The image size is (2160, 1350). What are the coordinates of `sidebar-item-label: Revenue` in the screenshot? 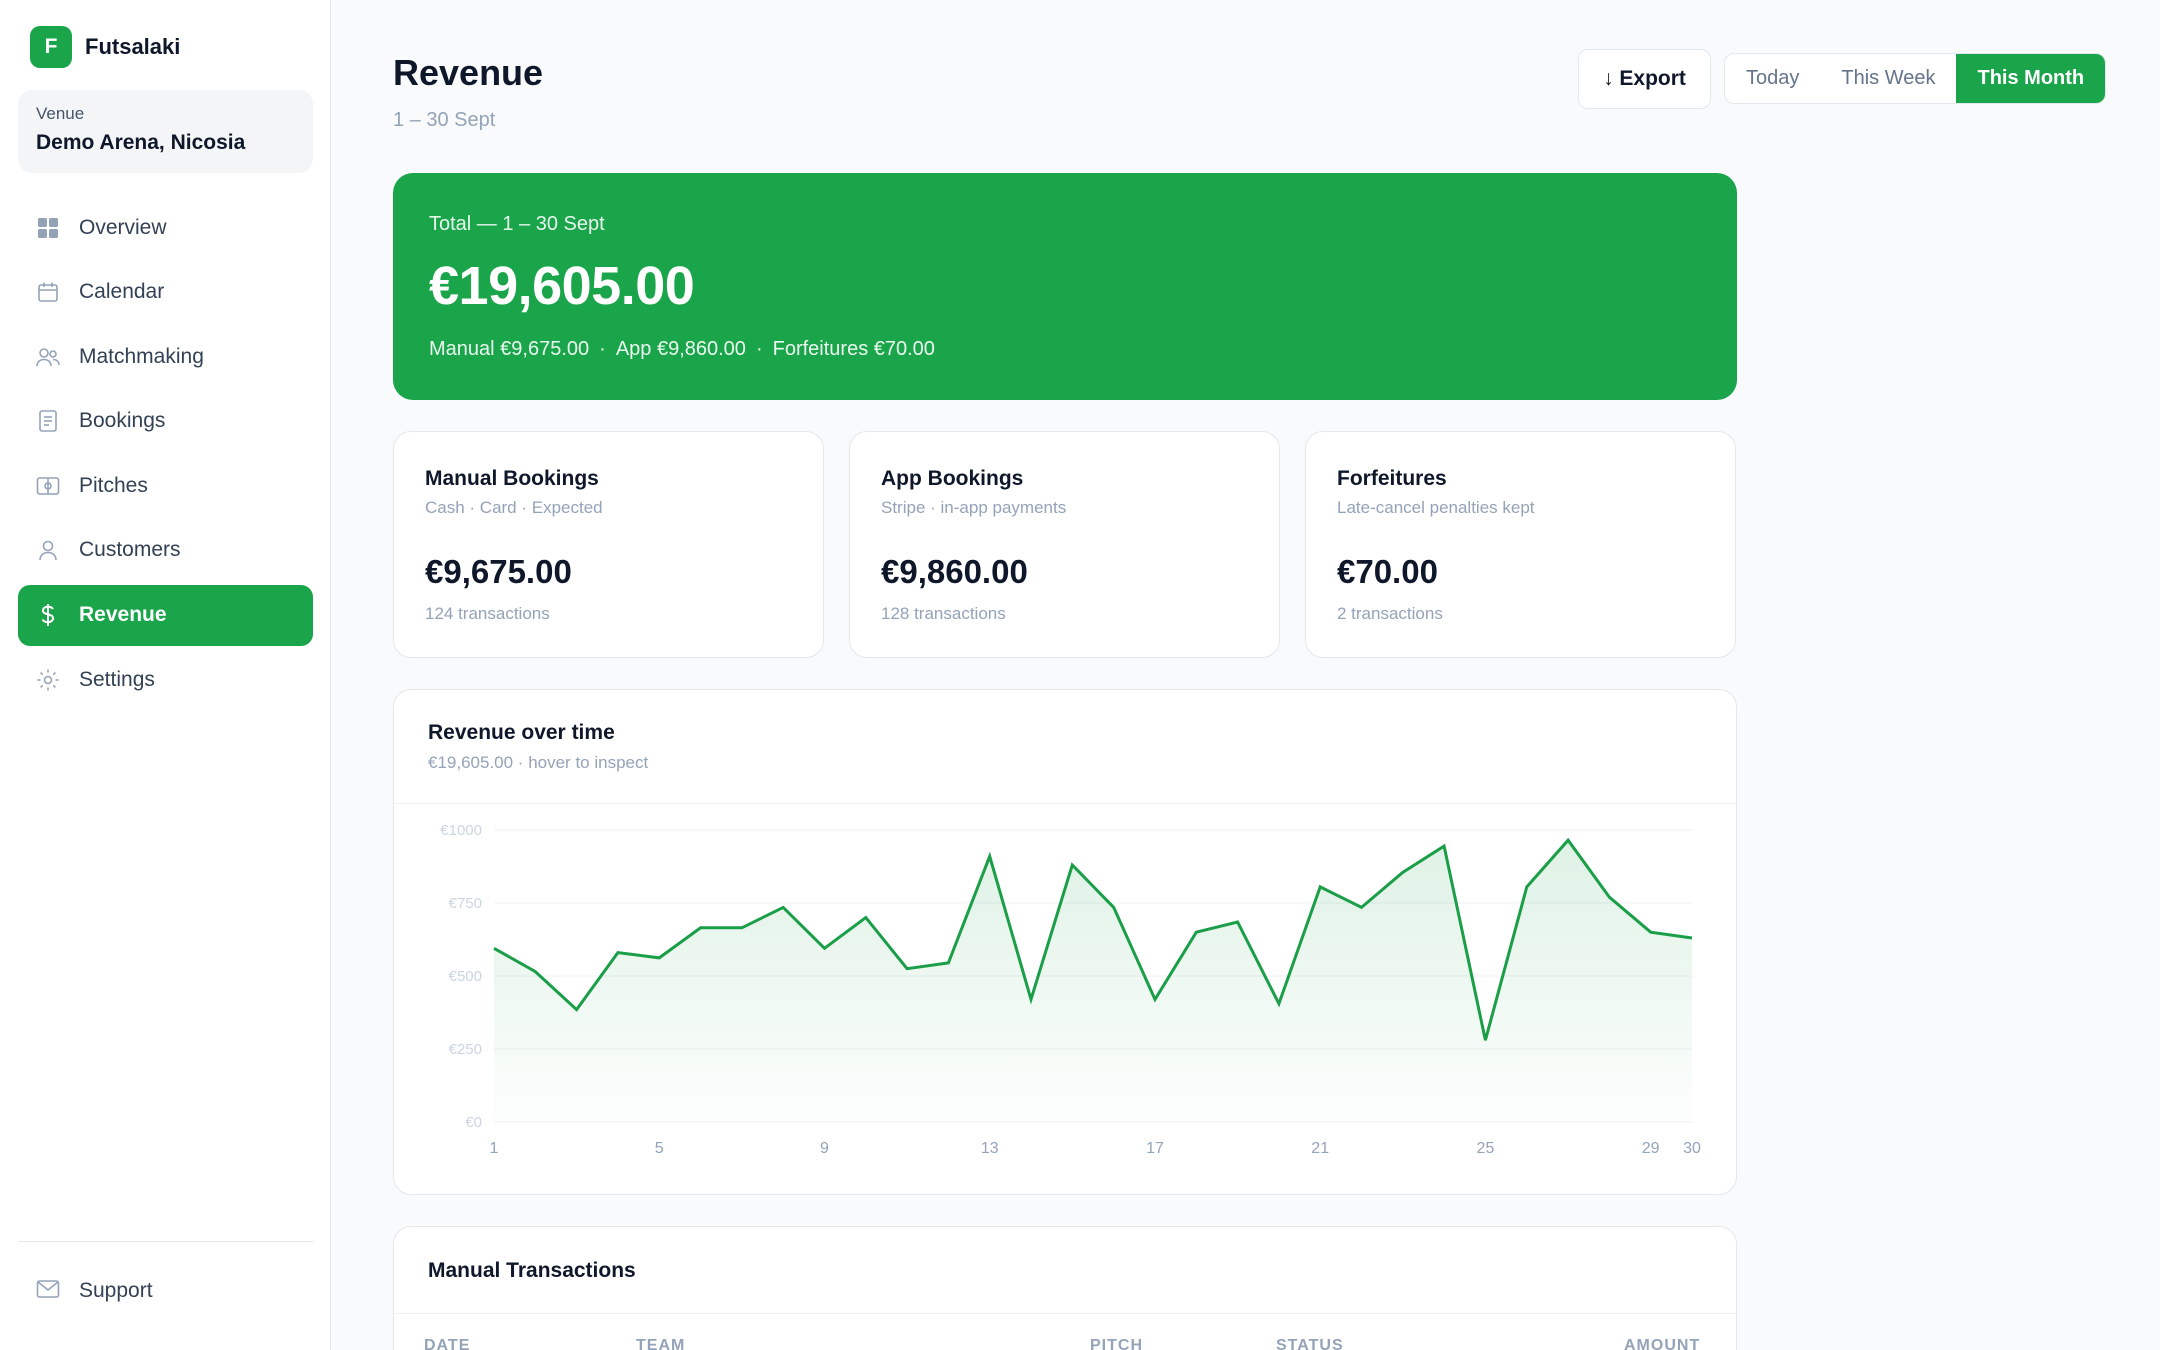 It's located at (123, 615).